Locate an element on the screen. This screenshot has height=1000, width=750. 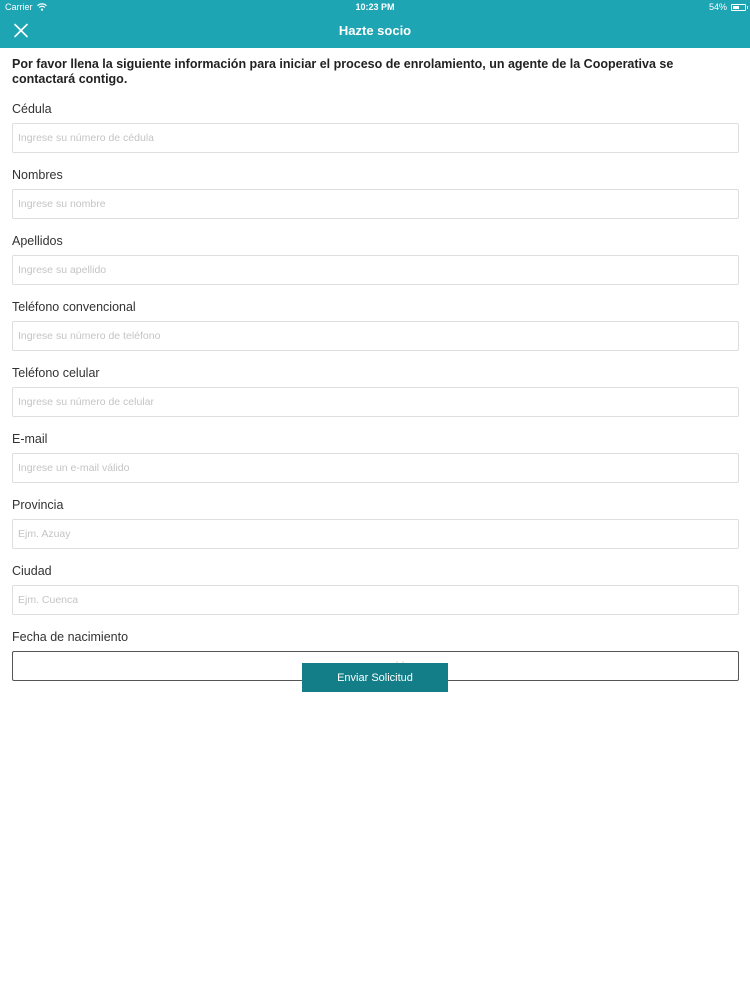
ciudad-field: Ciudad is located at coordinates (375, 589).